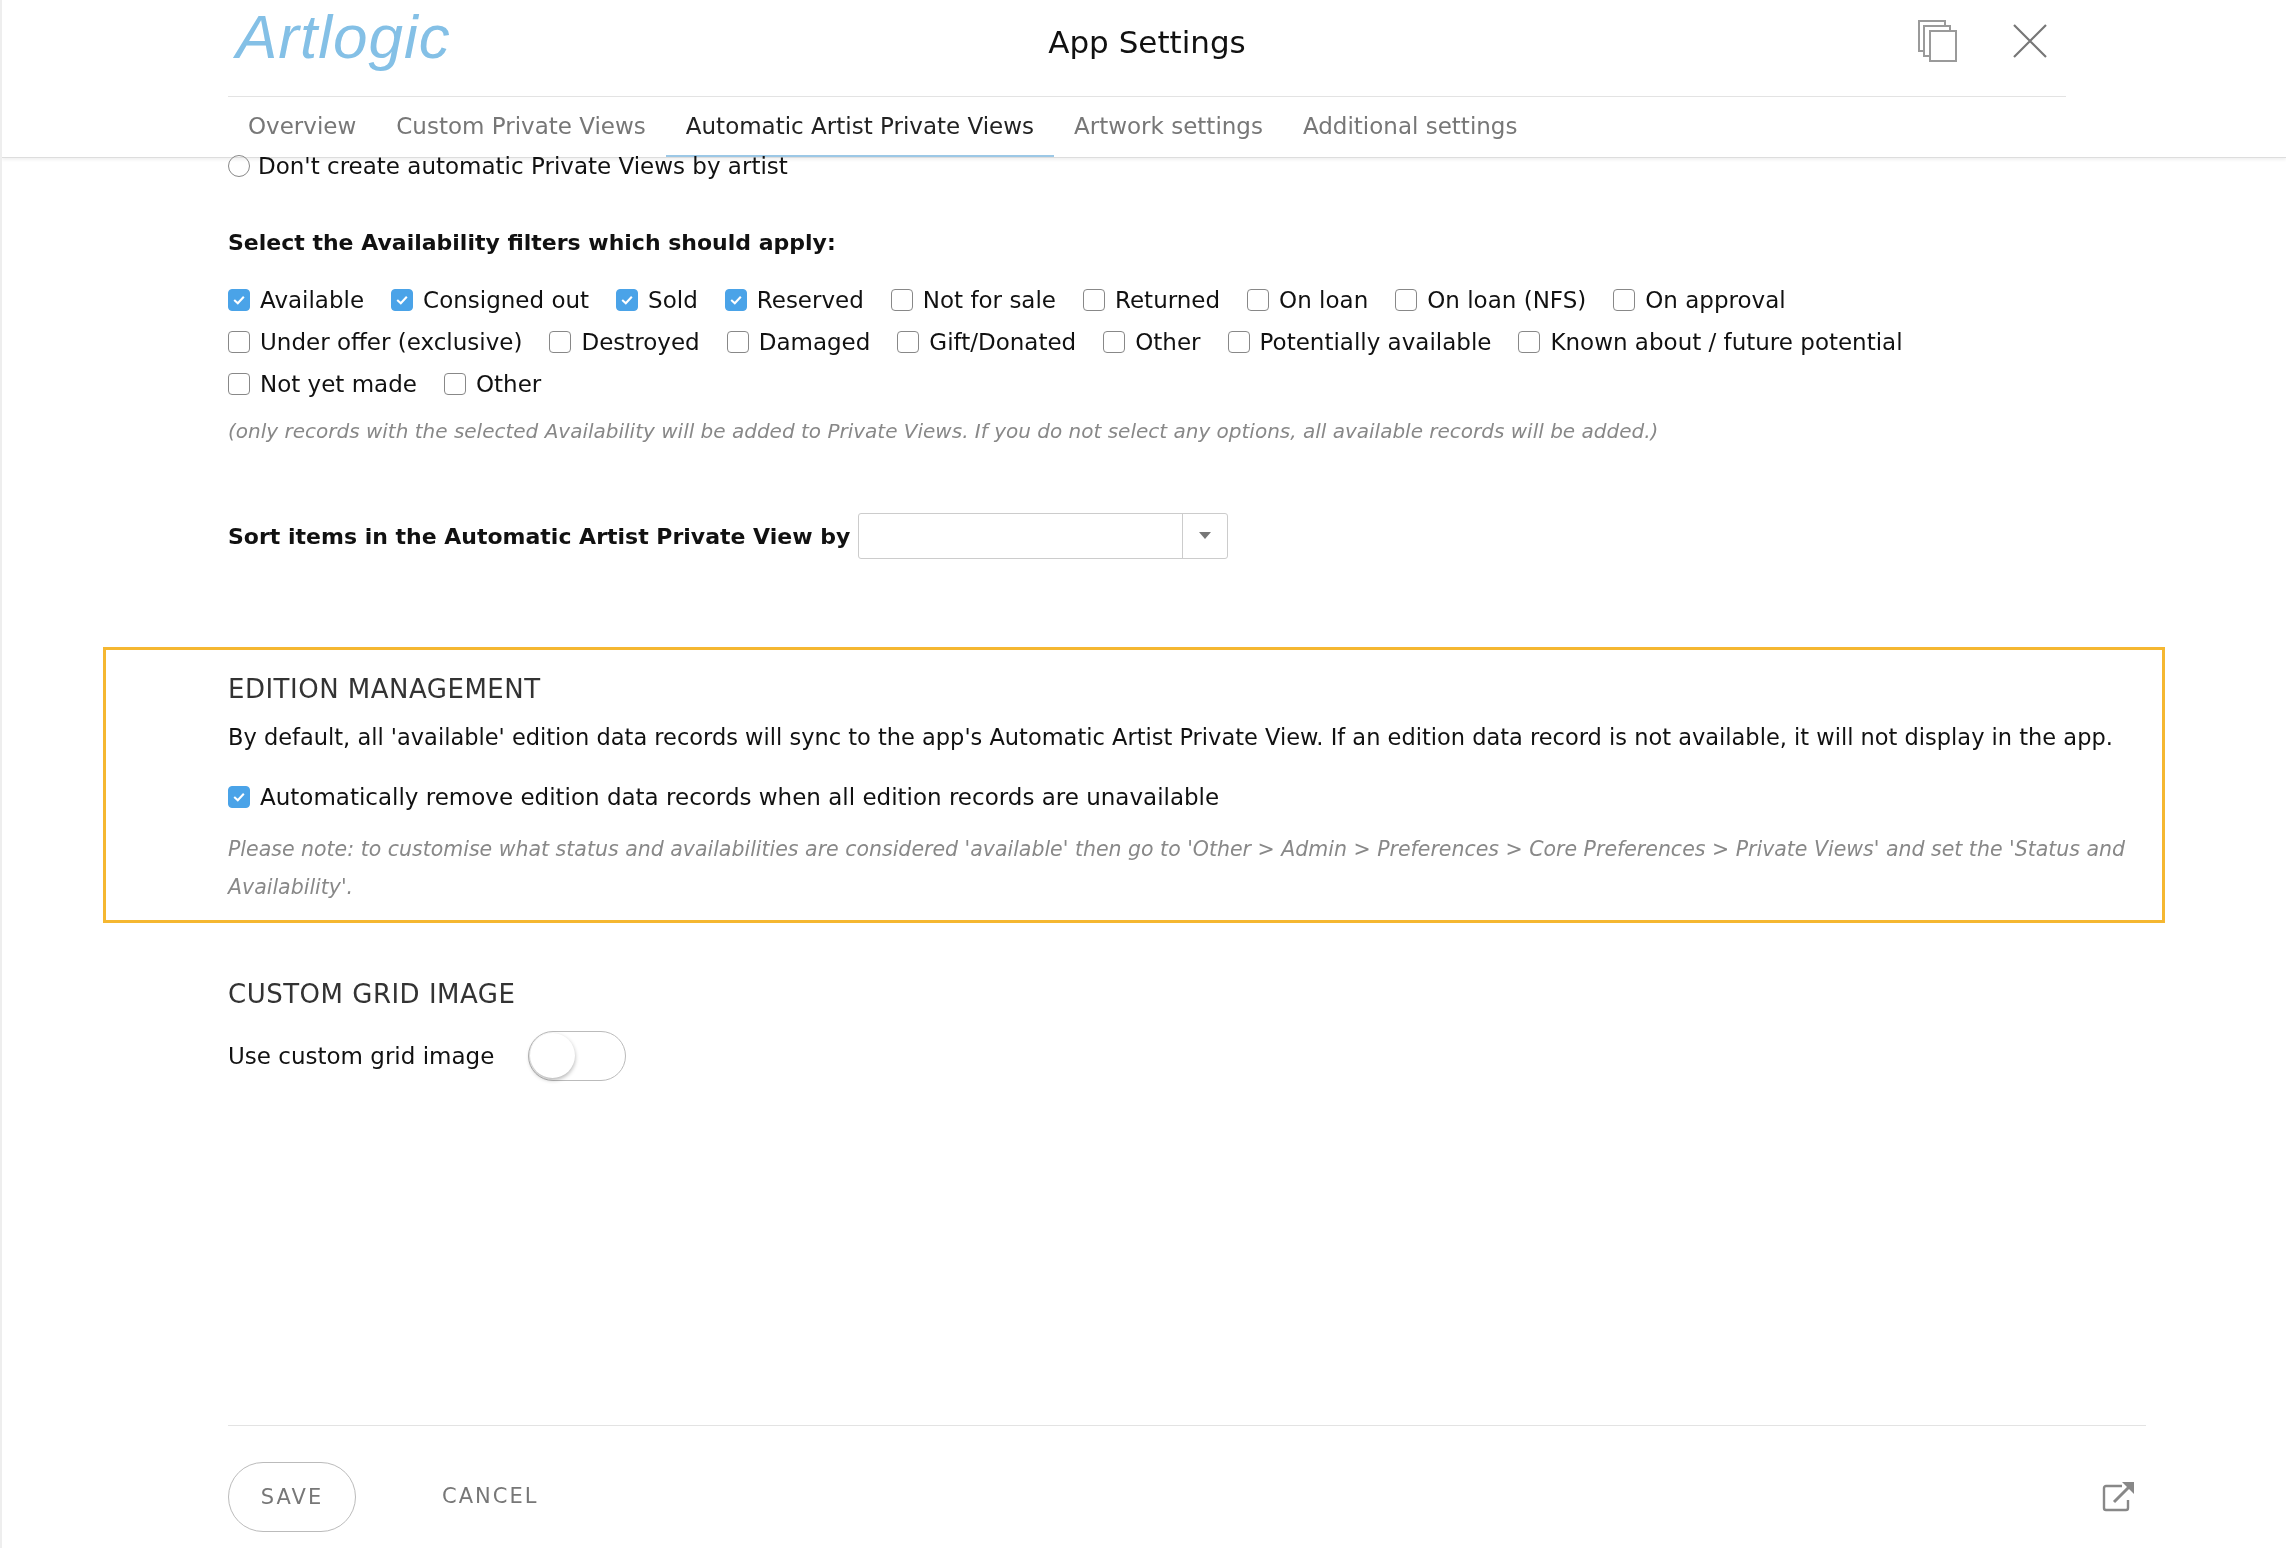 The image size is (2286, 1548). I want to click on checkbox-label: Returned, so click(1168, 300).